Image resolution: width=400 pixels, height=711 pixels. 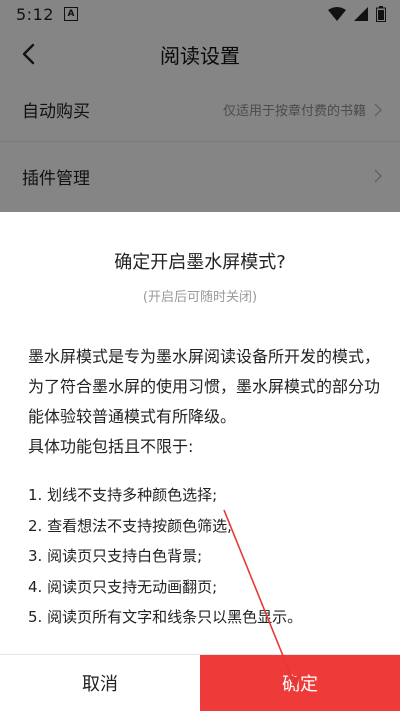 What do you see at coordinates (200, 262) in the screenshot?
I see `dialog-title: 确定开启墨水屏模式?` at bounding box center [200, 262].